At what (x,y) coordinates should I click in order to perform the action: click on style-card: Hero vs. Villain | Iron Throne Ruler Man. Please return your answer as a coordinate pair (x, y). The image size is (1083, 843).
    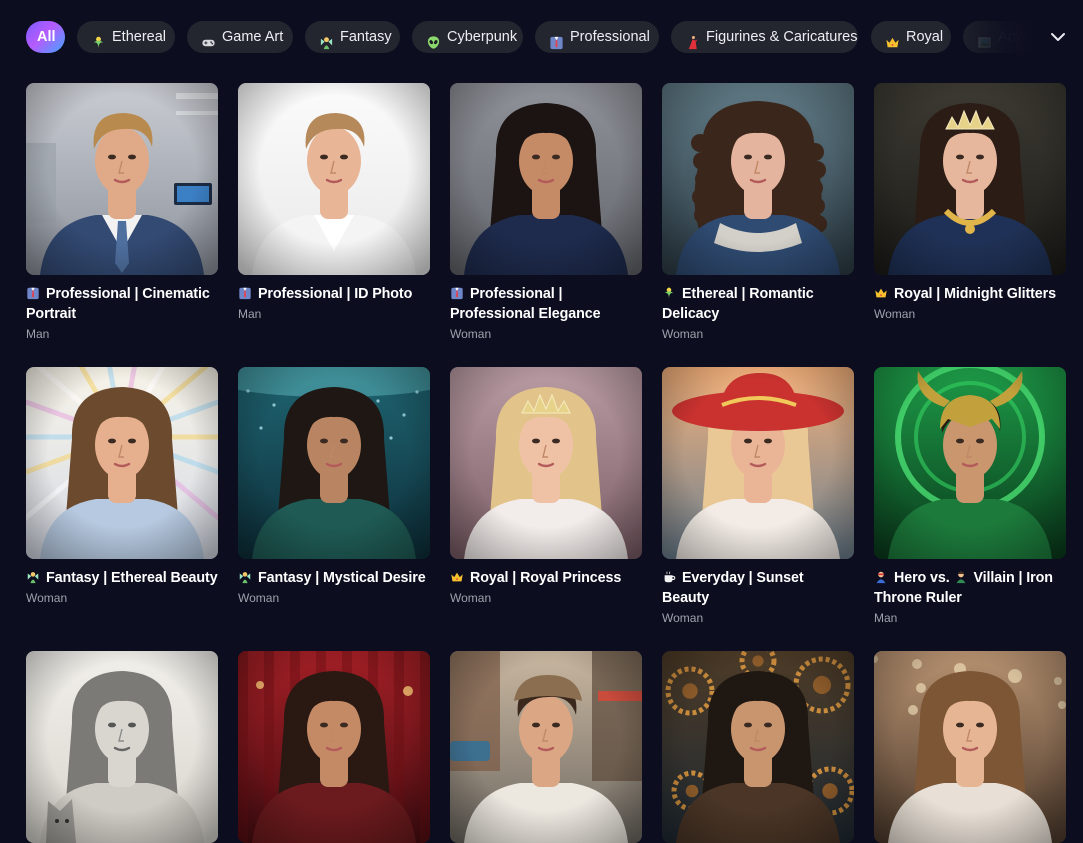
    Looking at the image, I should click on (970, 496).